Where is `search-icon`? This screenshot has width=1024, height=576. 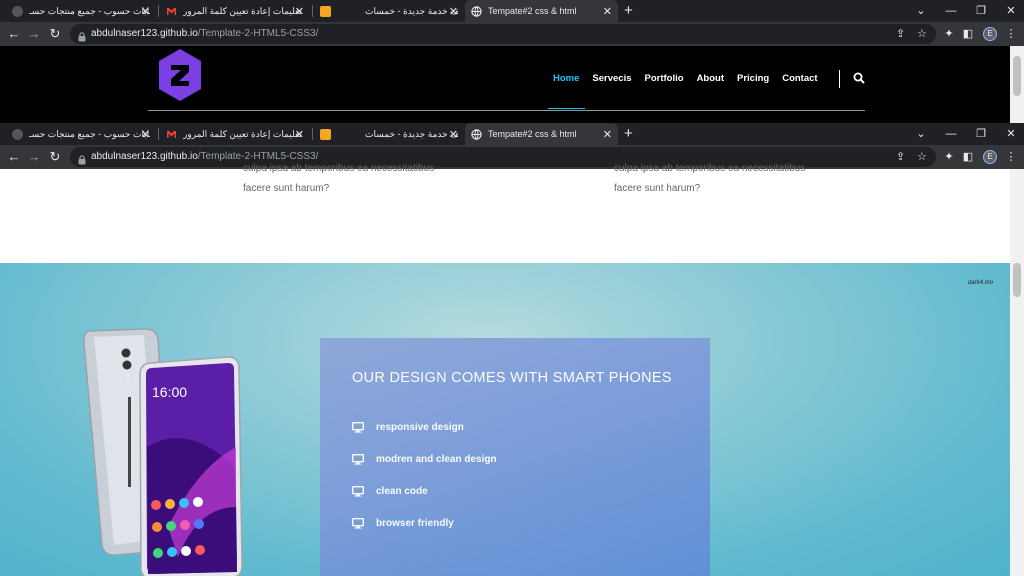
search-icon is located at coordinates (859, 78).